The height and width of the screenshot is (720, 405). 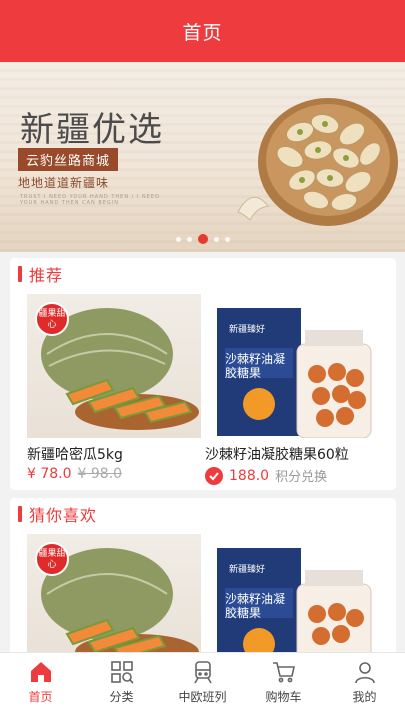 I want to click on tab-label: 我的, so click(x=364, y=697).